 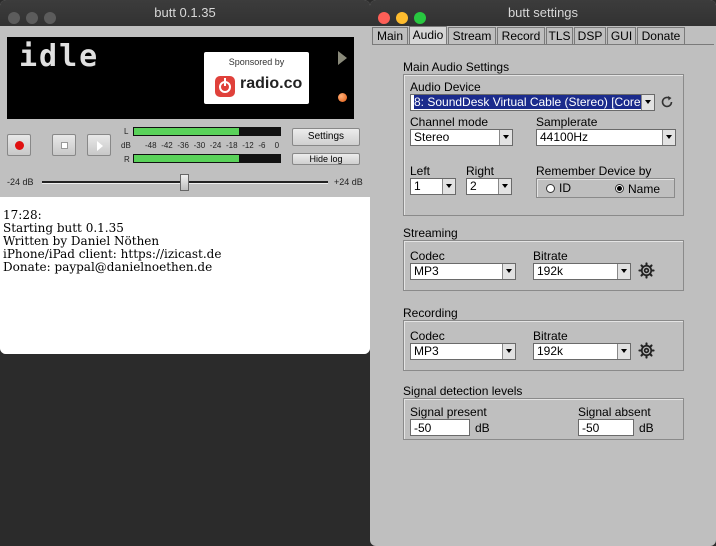 I want to click on vu-scale-label: -30, so click(x=199, y=145).